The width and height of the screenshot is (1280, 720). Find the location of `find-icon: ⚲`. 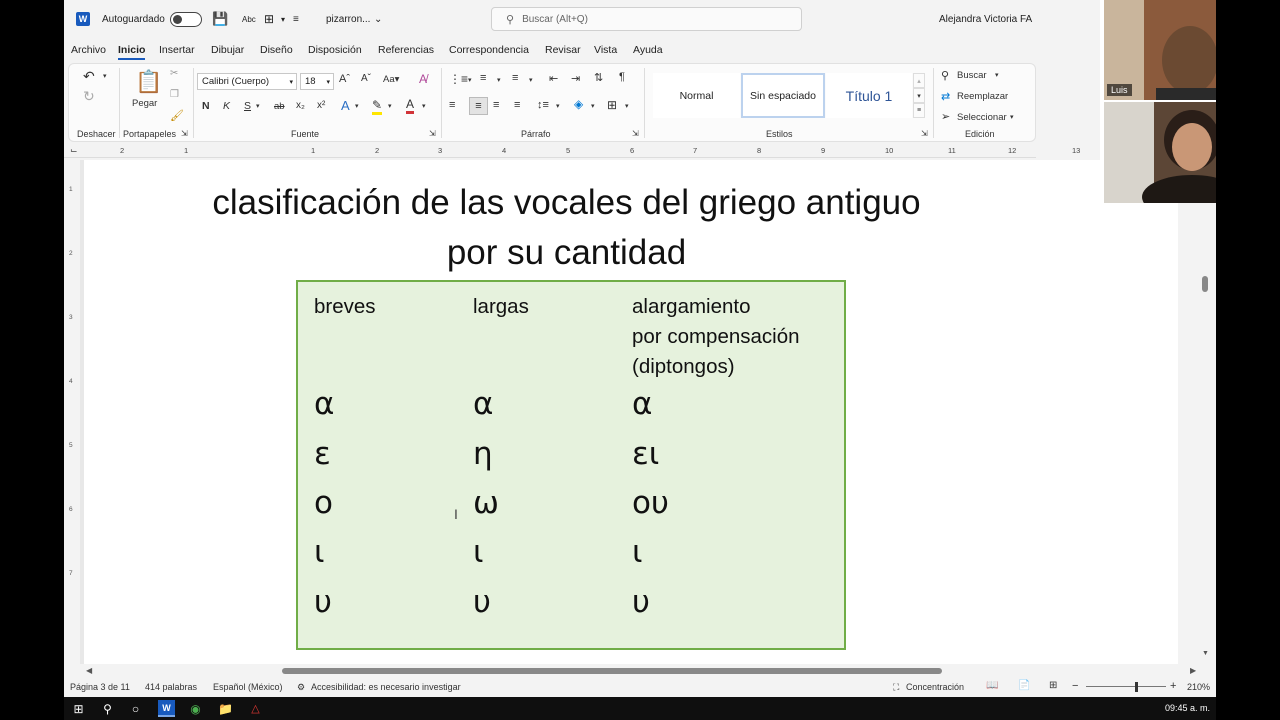

find-icon: ⚲ is located at coordinates (945, 75).